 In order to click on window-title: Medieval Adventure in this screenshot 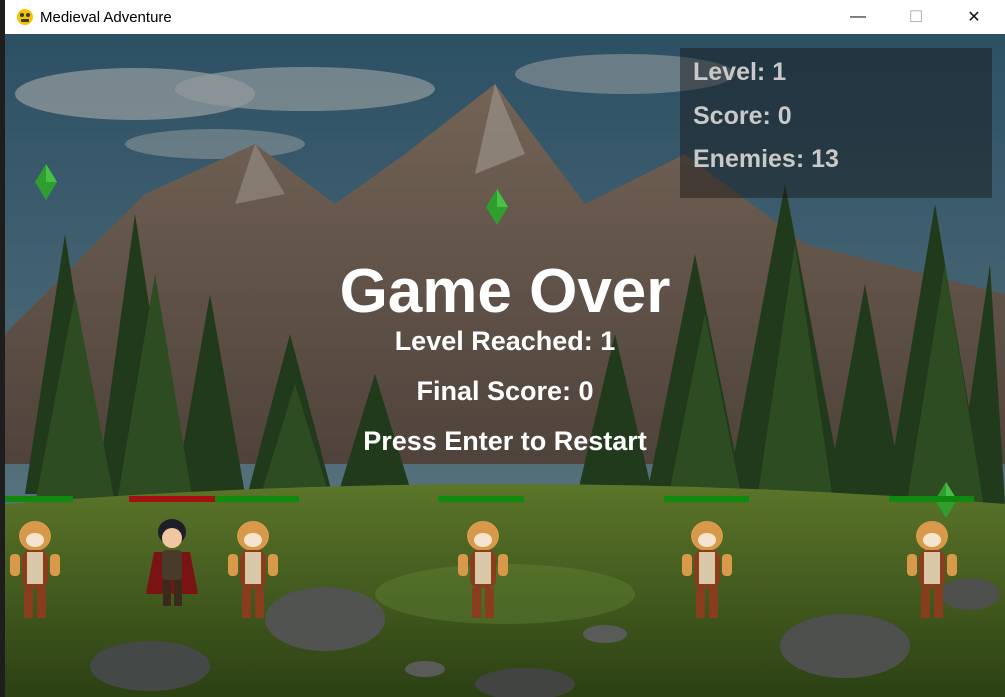, I will do `click(106, 17)`.